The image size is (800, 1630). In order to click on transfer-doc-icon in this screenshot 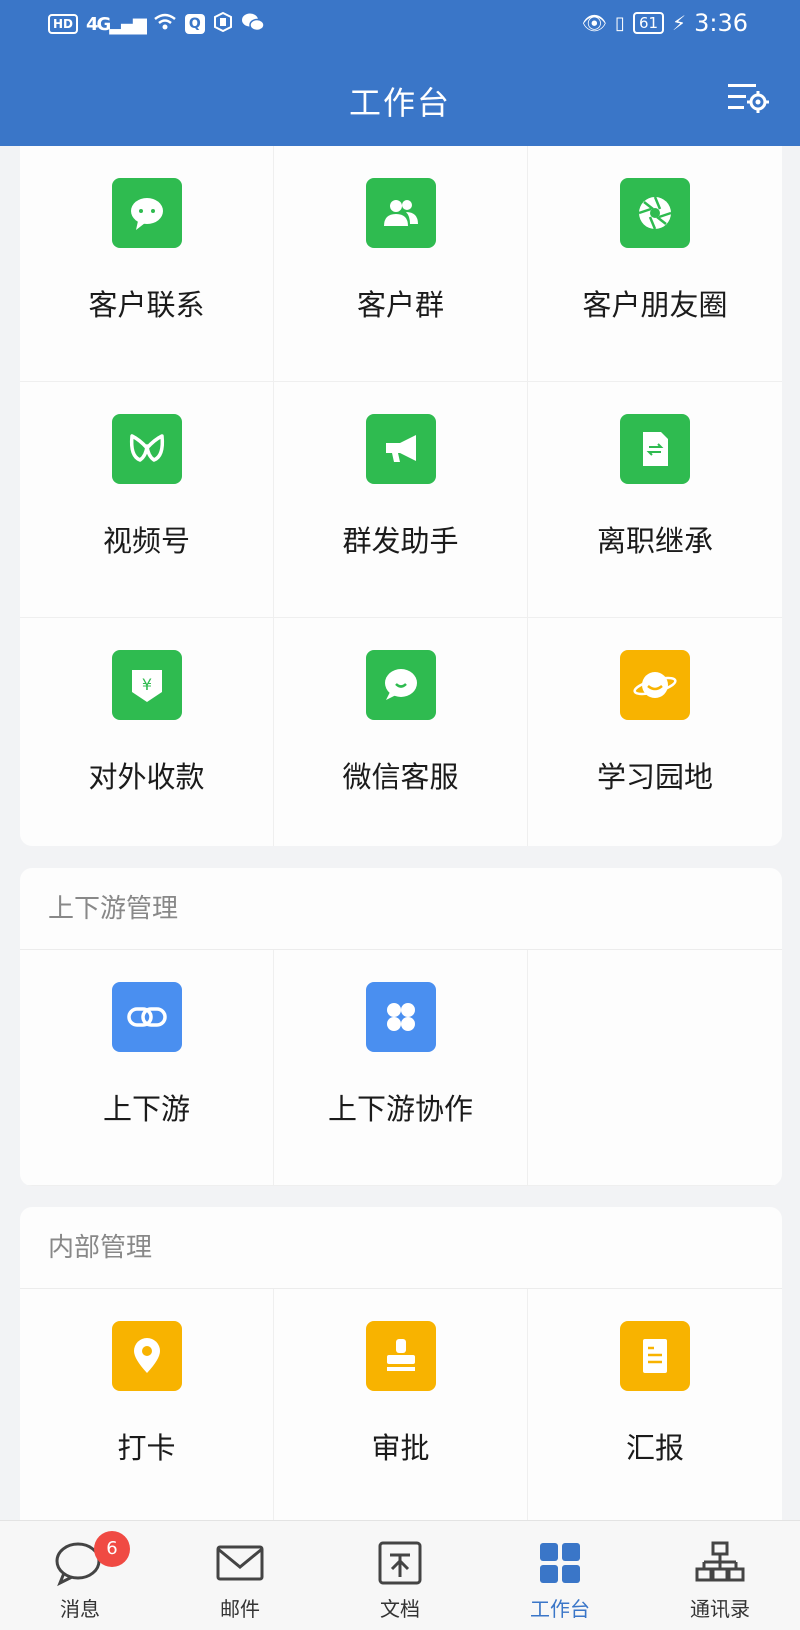, I will do `click(655, 449)`.